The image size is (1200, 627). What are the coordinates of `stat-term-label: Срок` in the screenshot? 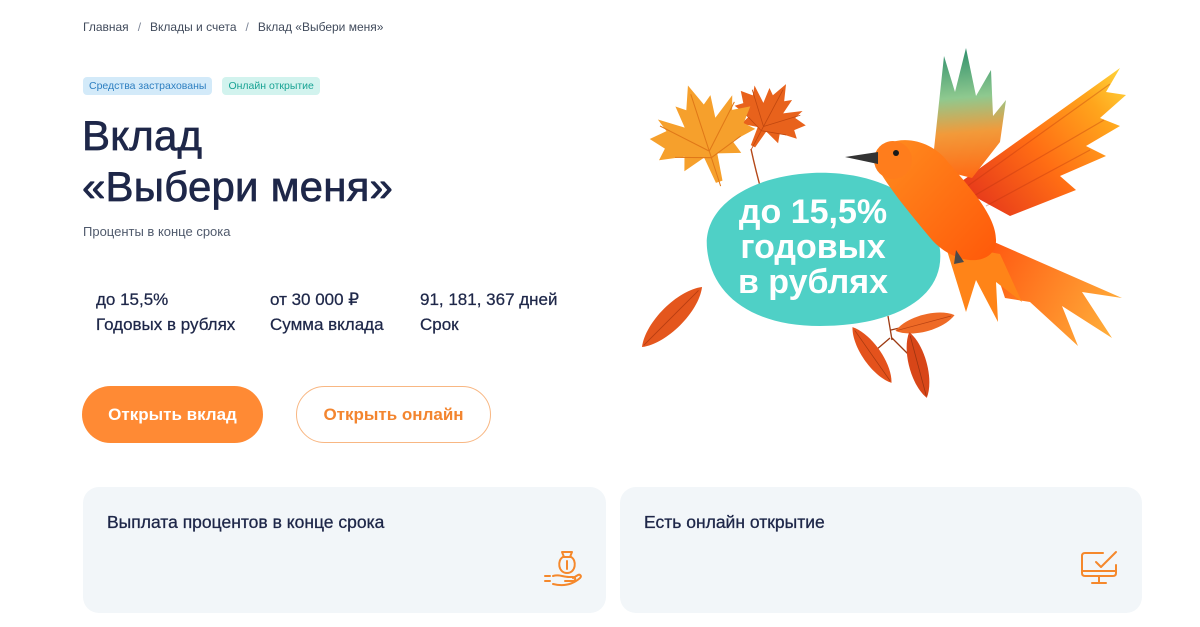 It's located at (439, 324).